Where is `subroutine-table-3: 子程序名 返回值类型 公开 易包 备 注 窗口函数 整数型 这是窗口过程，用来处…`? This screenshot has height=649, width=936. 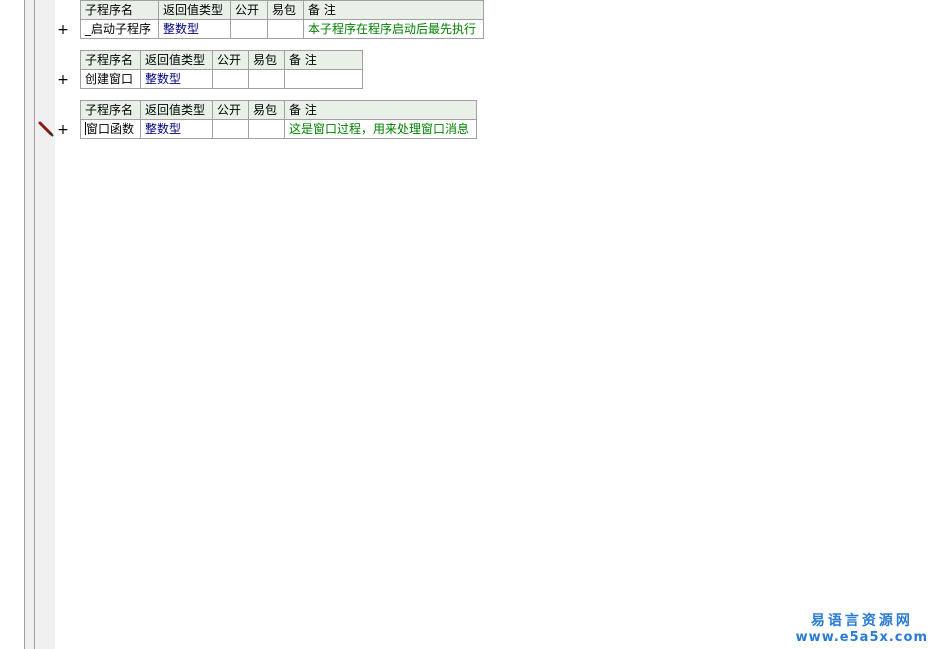 subroutine-table-3: 子程序名 返回值类型 公开 易包 备 注 窗口函数 整数型 这是窗口过程，用来处… is located at coordinates (278, 119).